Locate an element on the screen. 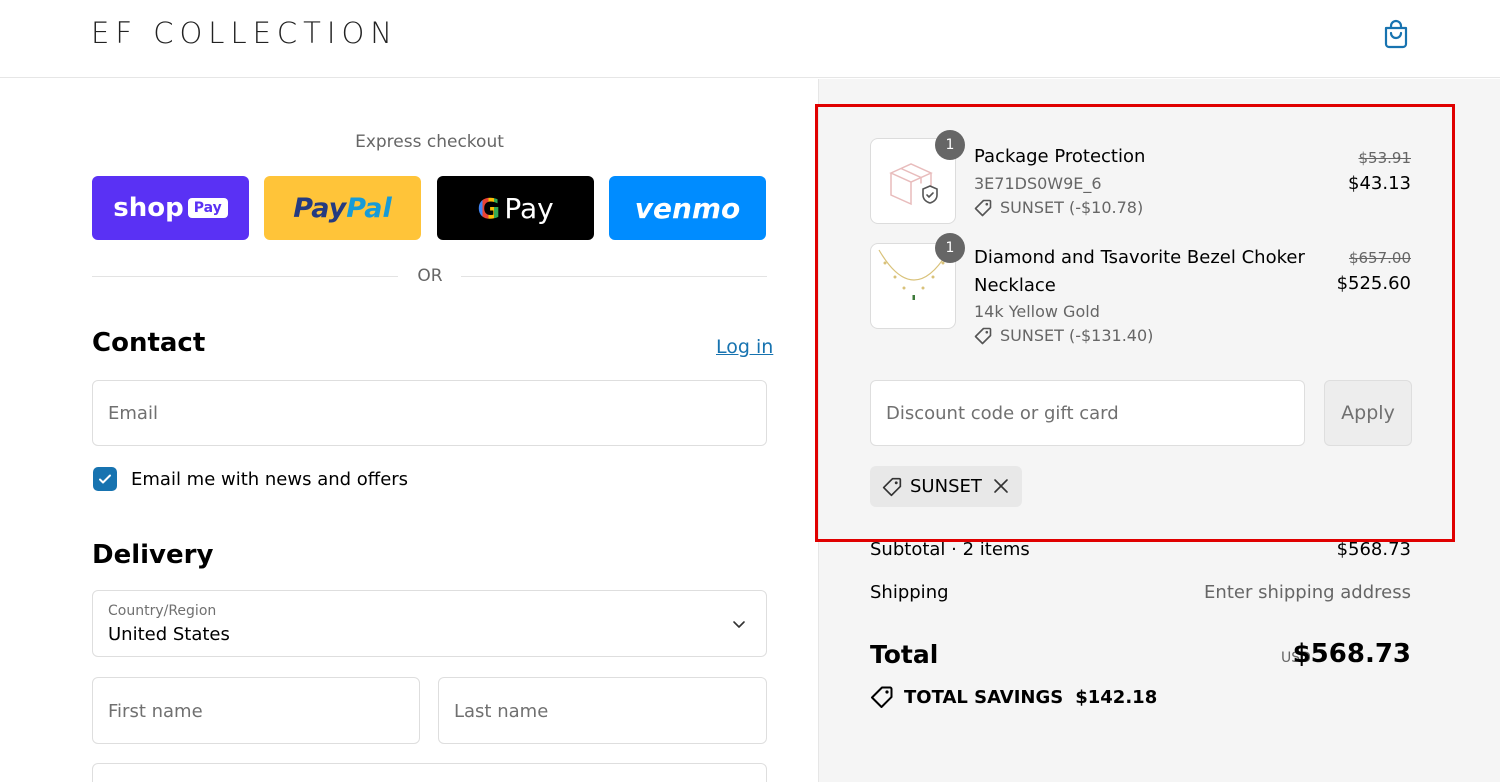 The height and width of the screenshot is (782, 1500). total-savings: TOTAL SAVINGS $142.18 is located at coordinates (1013, 697).